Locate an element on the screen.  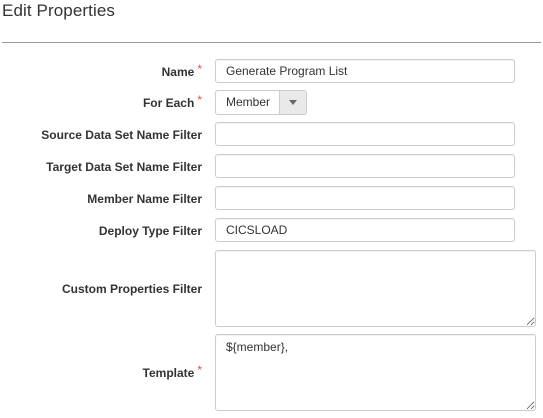
name-label: Name * is located at coordinates (181, 70).